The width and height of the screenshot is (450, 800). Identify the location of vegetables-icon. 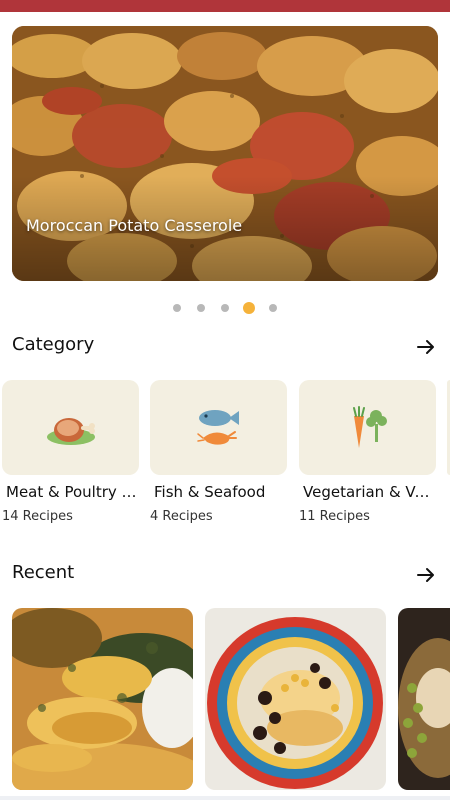
(369, 426).